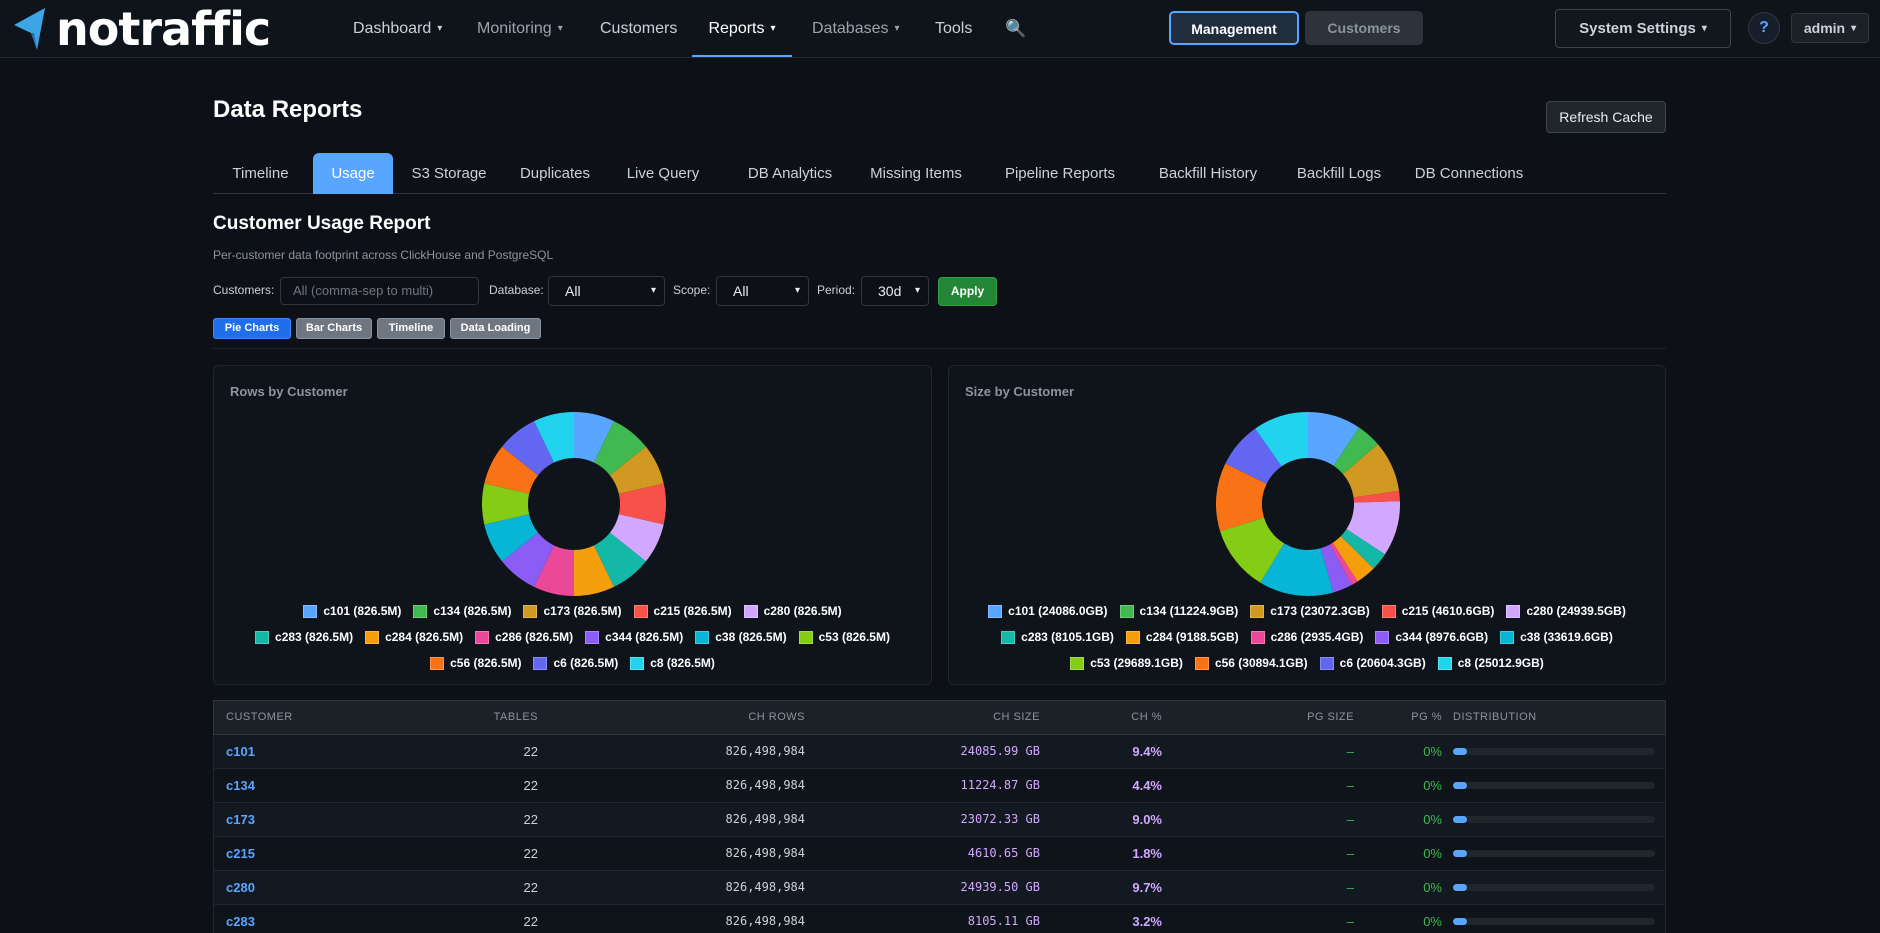 The width and height of the screenshot is (1880, 933). What do you see at coordinates (790, 173) in the screenshot?
I see `tab-db-analytics: DB Analytics` at bounding box center [790, 173].